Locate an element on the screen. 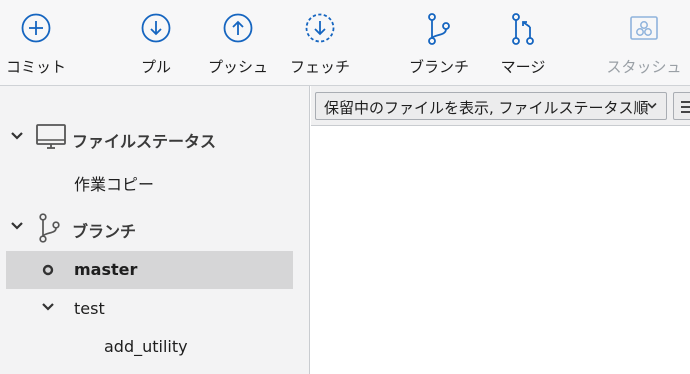  file-filter-dropdown: 保留中のファイルを表示, ファイルステータス順 is located at coordinates (491, 106).